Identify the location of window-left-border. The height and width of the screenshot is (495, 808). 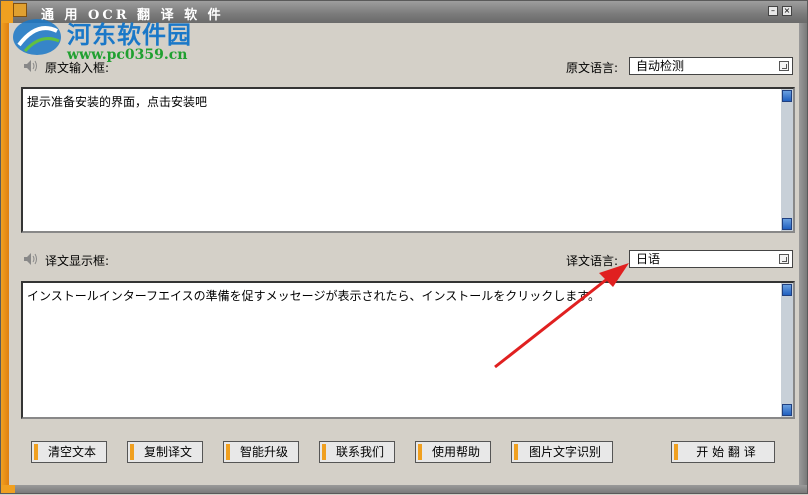
(5, 255).